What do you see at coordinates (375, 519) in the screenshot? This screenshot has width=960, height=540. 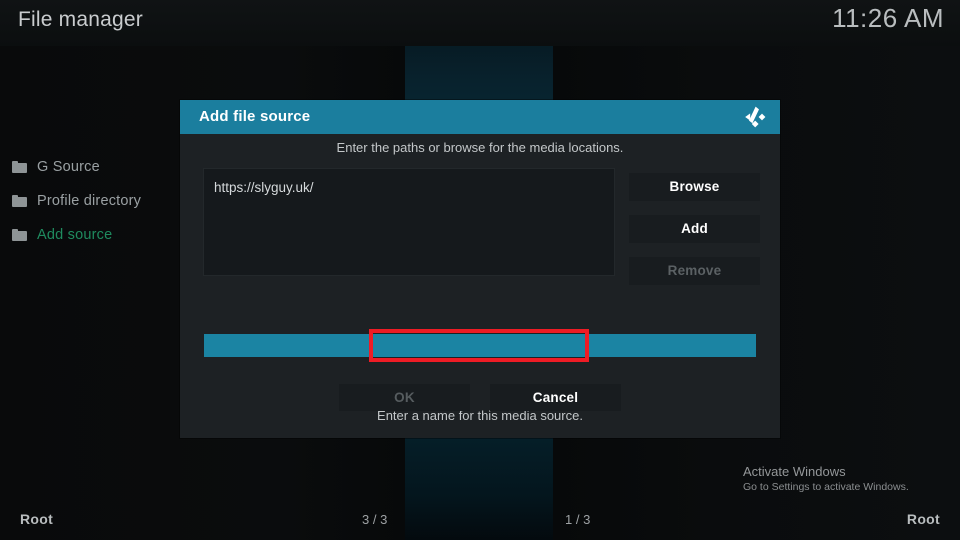 I see `status-left-count: 3 / 3` at bounding box center [375, 519].